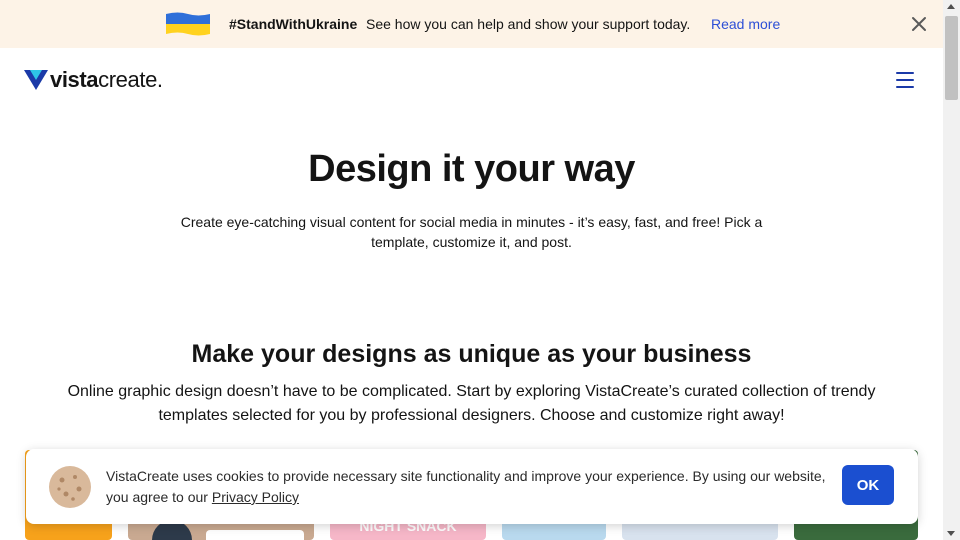 Image resolution: width=960 pixels, height=540 pixels. I want to click on privacy-policy-link: Privacy Policy, so click(255, 497).